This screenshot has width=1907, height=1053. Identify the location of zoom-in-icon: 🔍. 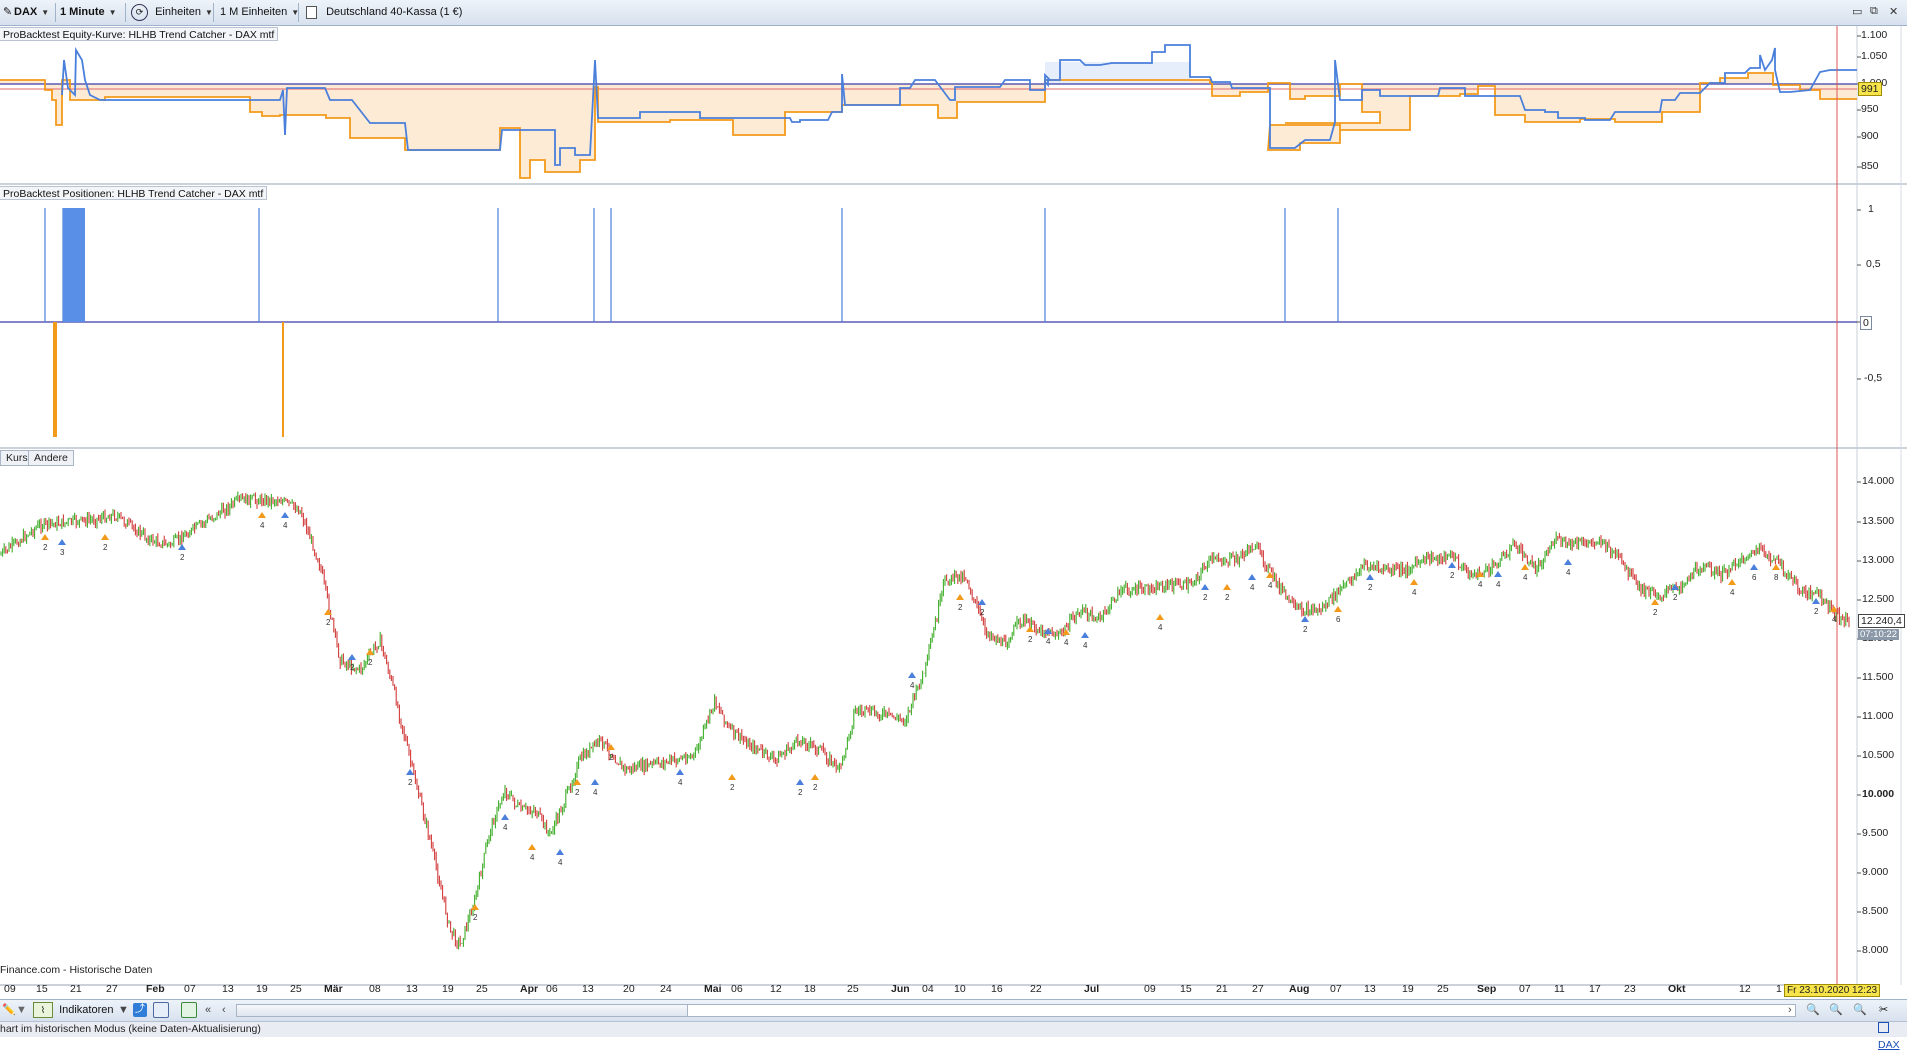
(1860, 1010).